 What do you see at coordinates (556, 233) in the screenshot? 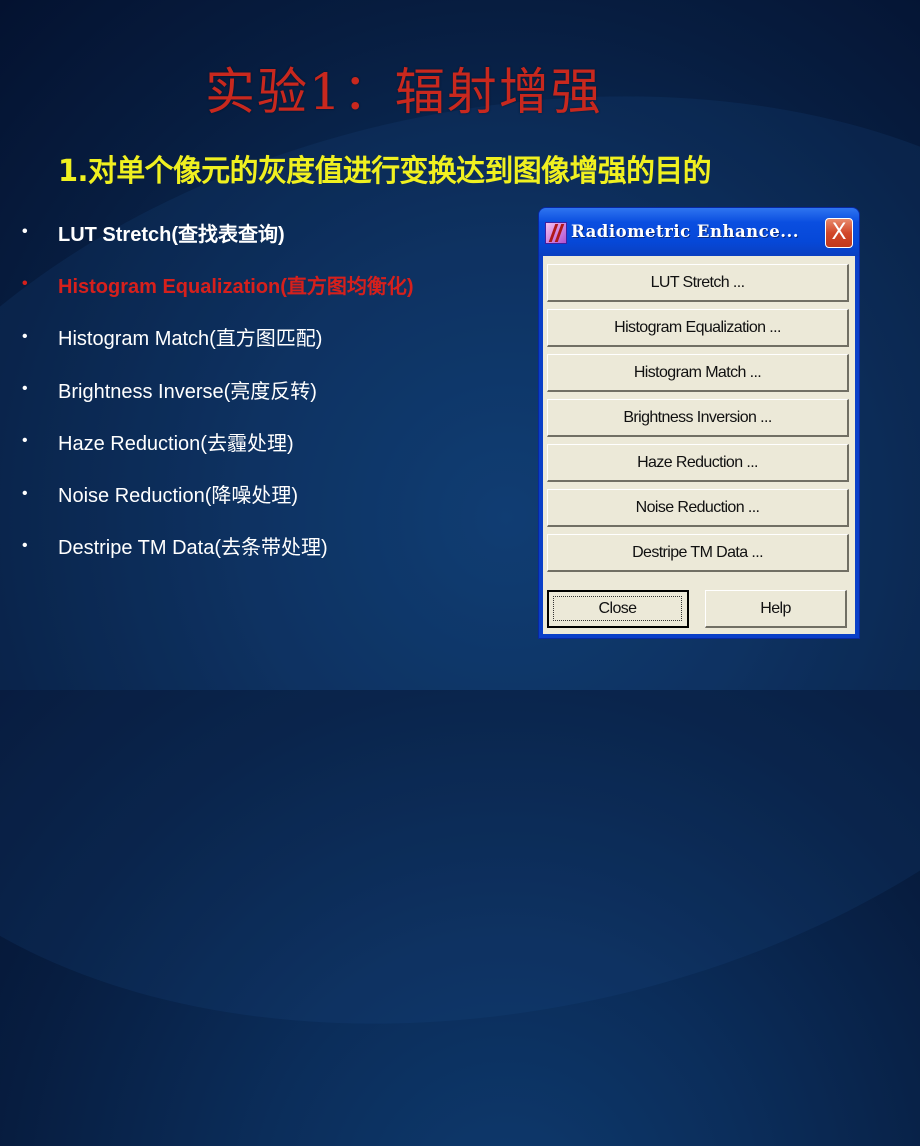
I see `app-icon` at bounding box center [556, 233].